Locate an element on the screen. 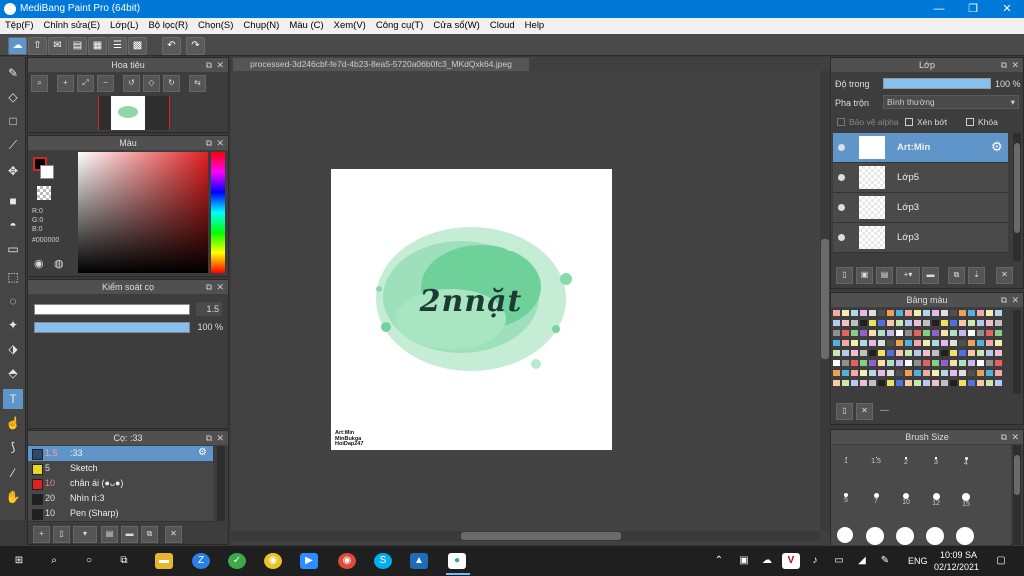 This screenshot has height=576, width=1024. brush-size-scroll-thumb is located at coordinates (1017, 475).